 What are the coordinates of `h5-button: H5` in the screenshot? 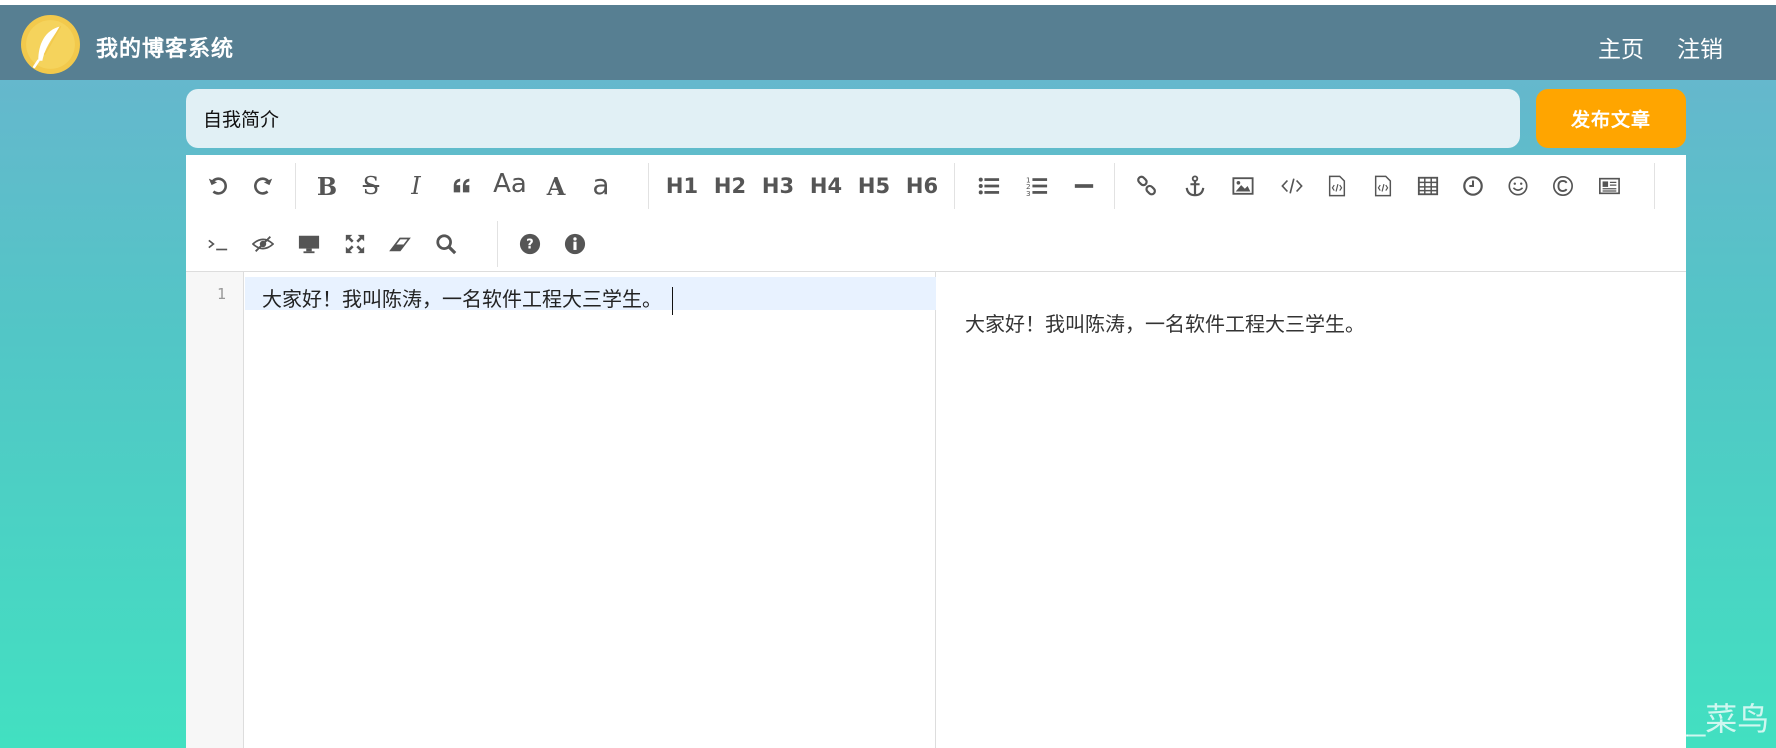 It's located at (874, 186).